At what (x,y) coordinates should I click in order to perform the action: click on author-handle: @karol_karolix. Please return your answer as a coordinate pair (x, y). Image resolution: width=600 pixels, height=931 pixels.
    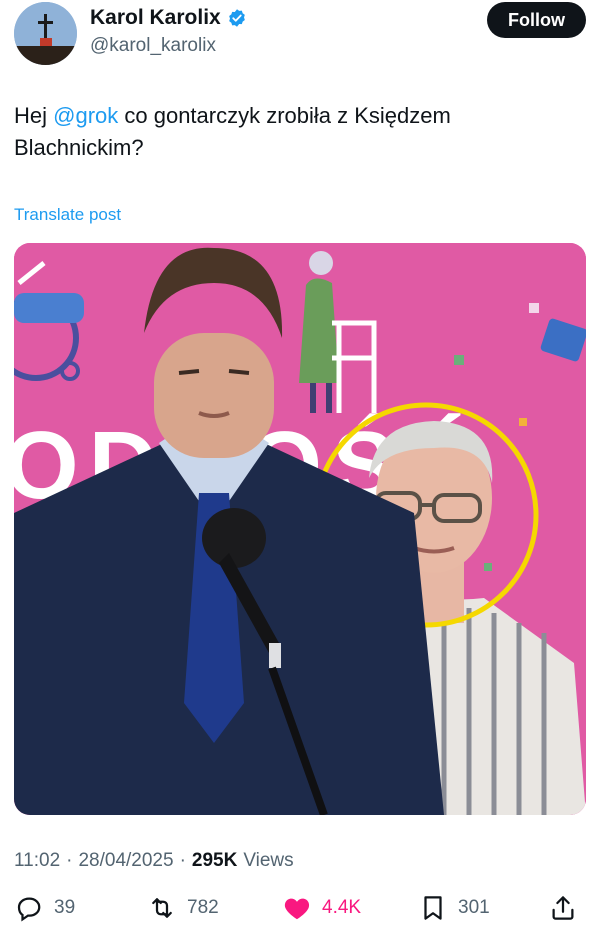
    Looking at the image, I should click on (153, 46).